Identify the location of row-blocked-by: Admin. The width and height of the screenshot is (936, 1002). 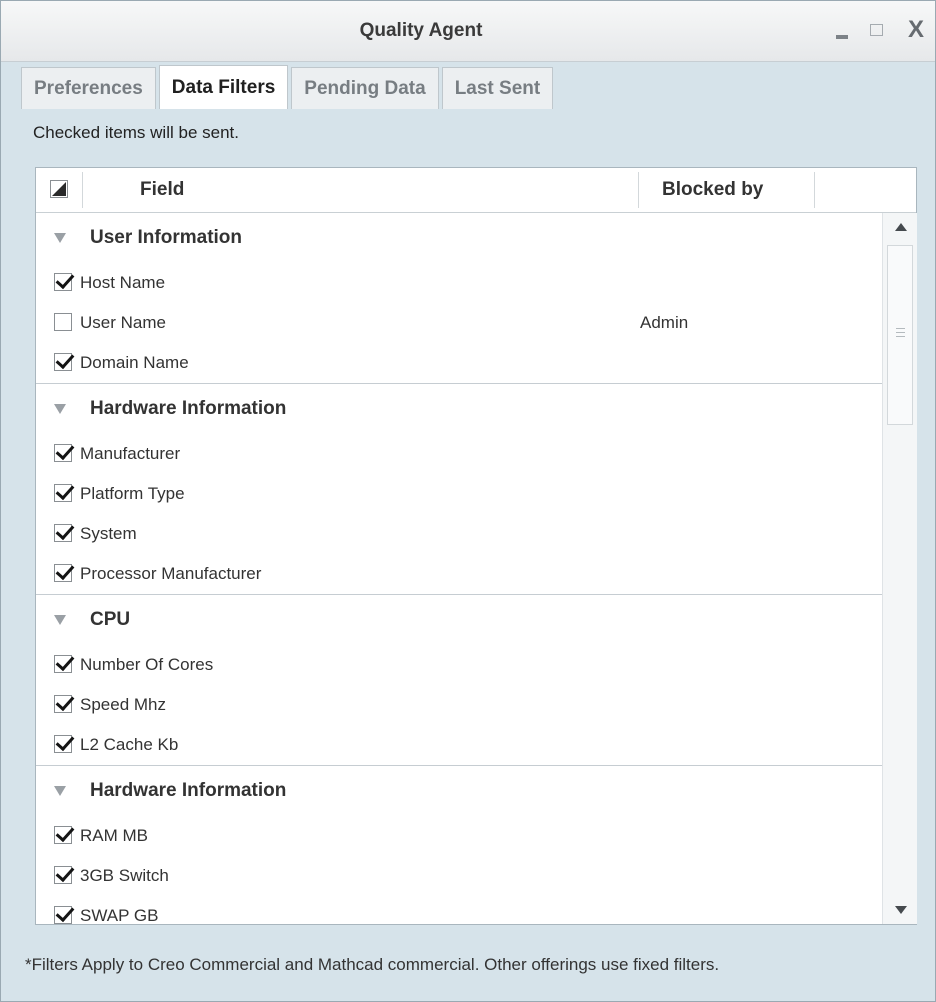
(664, 322).